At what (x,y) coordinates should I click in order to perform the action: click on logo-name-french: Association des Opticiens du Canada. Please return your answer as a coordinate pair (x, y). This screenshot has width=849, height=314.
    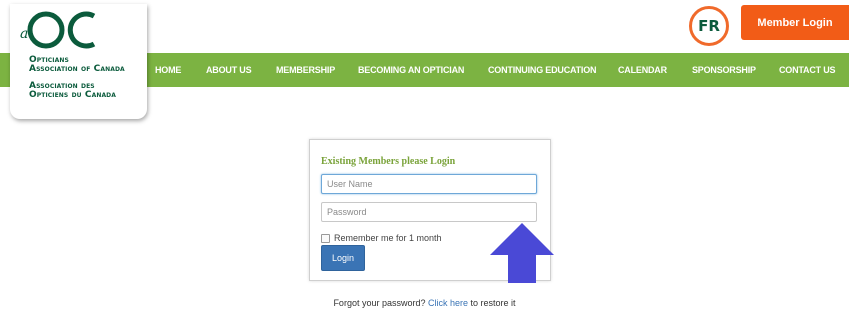
    Looking at the image, I should click on (72, 91).